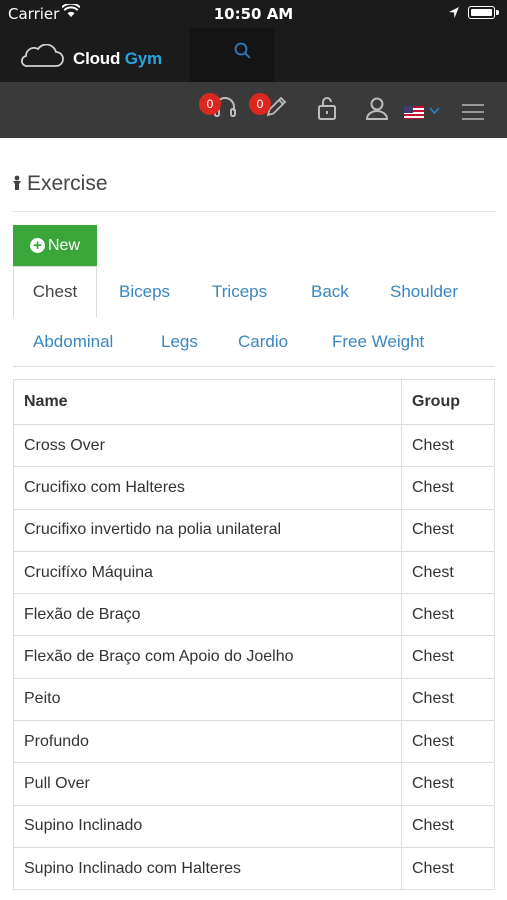 This screenshot has width=507, height=900. I want to click on battery-icon, so click(483, 12).